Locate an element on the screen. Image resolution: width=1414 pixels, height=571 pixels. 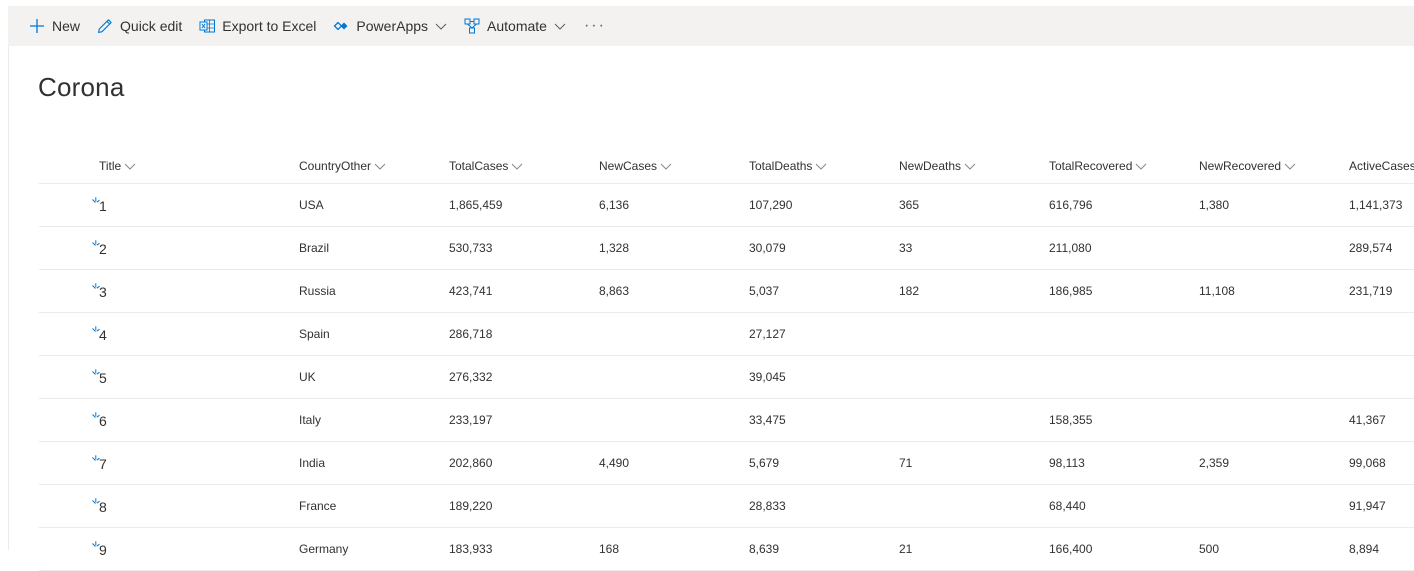
title-link: 1 is located at coordinates (103, 206).